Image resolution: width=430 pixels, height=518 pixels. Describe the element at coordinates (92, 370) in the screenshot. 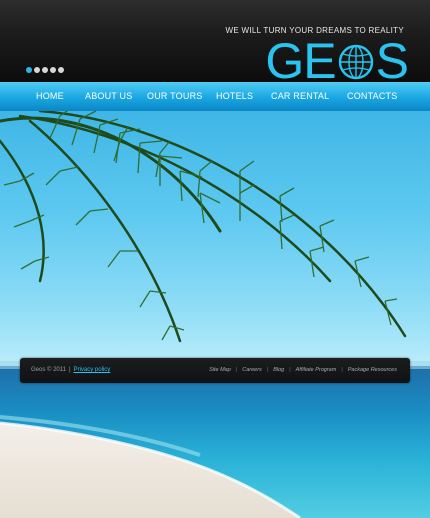

I see `privacy-policy-link: Privacy policy` at that location.